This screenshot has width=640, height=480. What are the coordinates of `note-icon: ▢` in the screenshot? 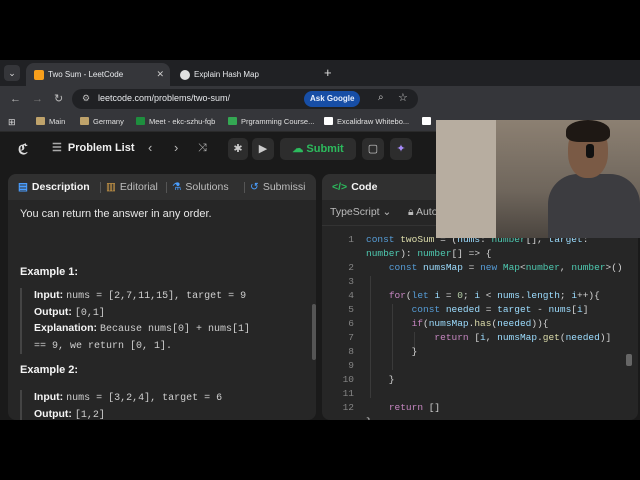 It's located at (373, 149).